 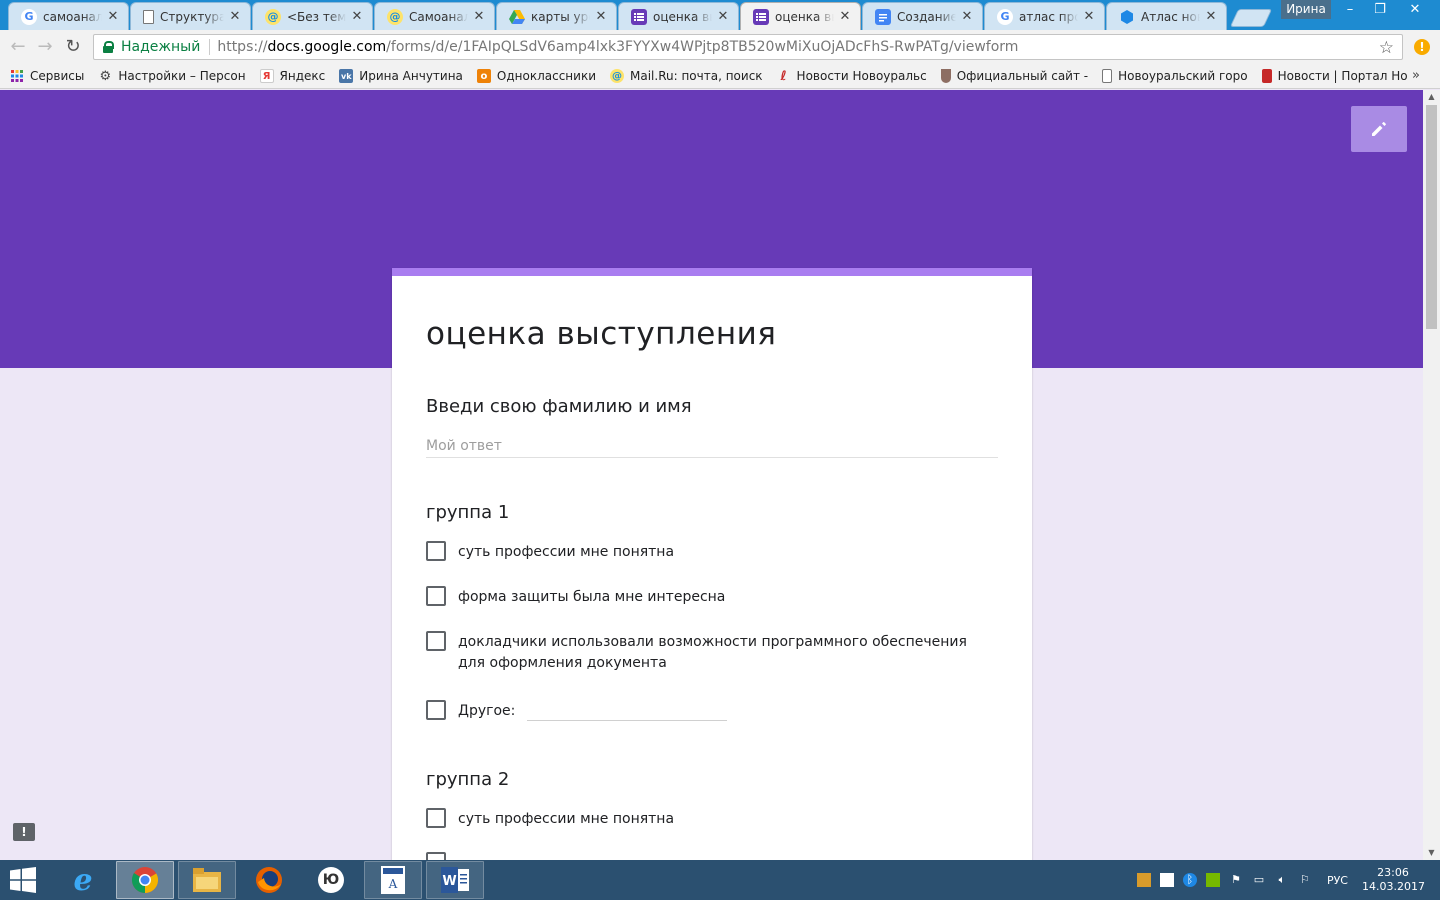 What do you see at coordinates (401, 76) in the screenshot?
I see `bookmark-vk: vk Ирина Анчутина` at bounding box center [401, 76].